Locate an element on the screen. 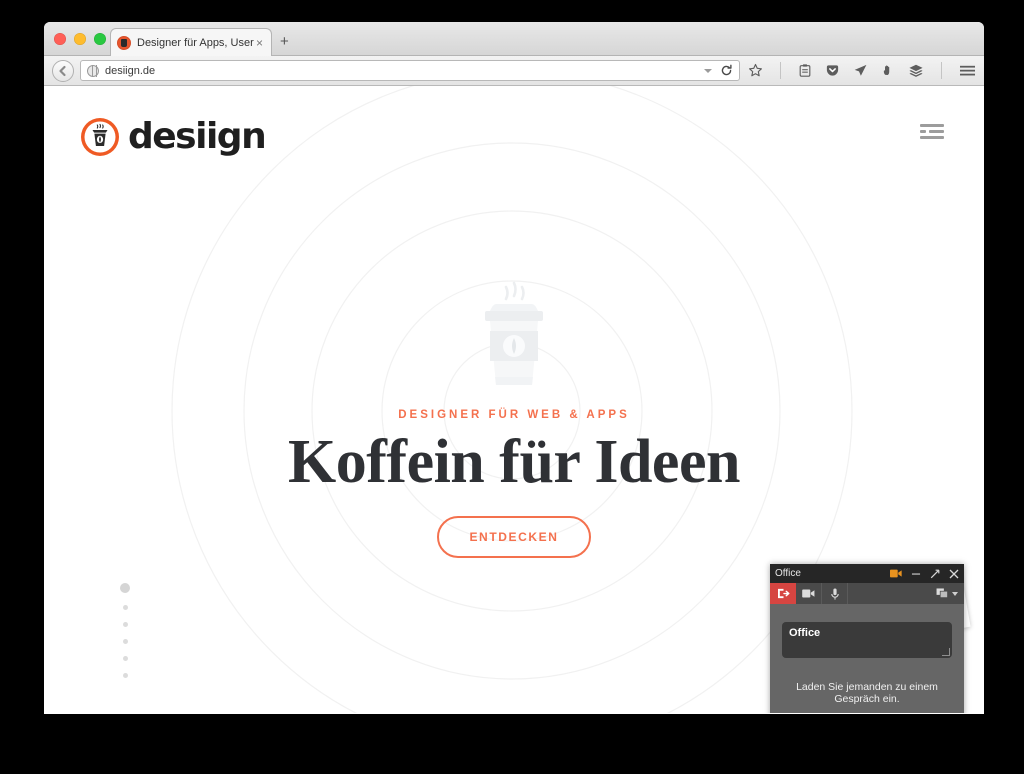 The image size is (1024, 774). expand-icon is located at coordinates (935, 574).